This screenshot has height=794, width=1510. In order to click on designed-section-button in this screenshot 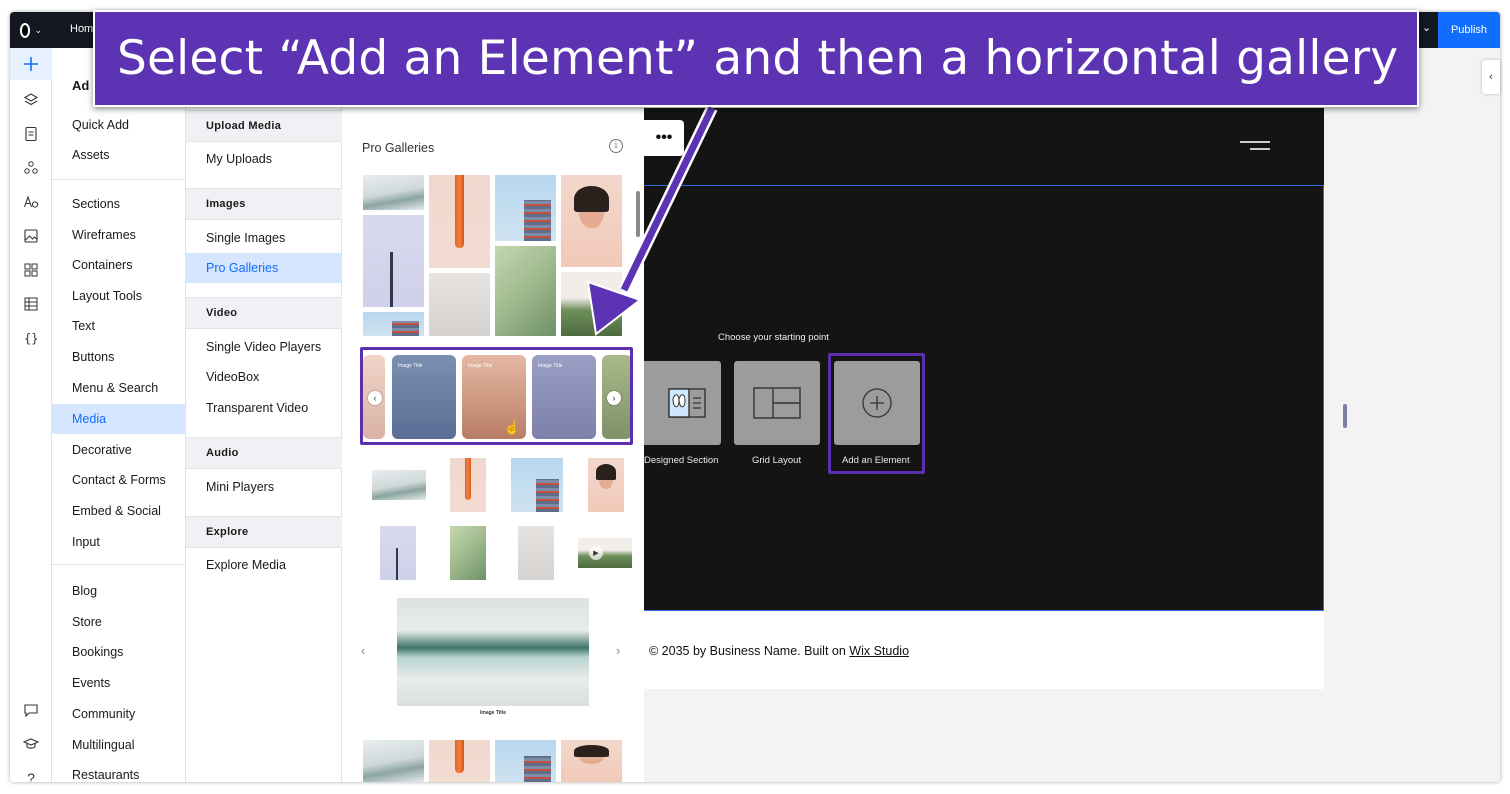, I will do `click(682, 403)`.